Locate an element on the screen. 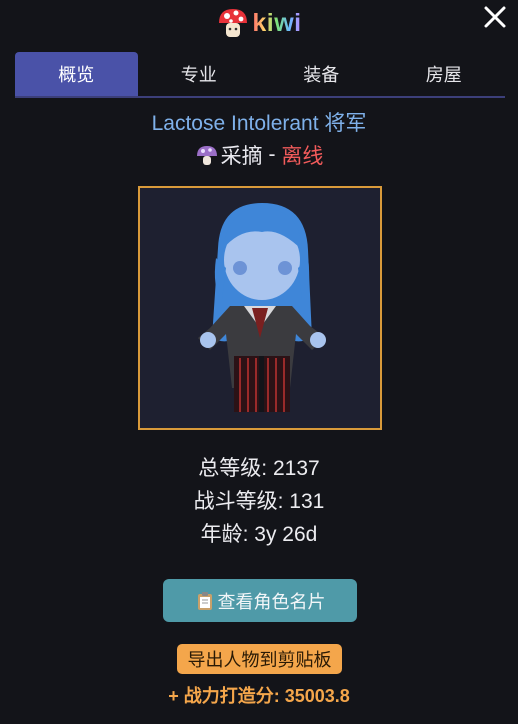 Image resolution: width=518 pixels, height=724 pixels. gear-score: + 战力打造分: 35003.8 is located at coordinates (259, 696).